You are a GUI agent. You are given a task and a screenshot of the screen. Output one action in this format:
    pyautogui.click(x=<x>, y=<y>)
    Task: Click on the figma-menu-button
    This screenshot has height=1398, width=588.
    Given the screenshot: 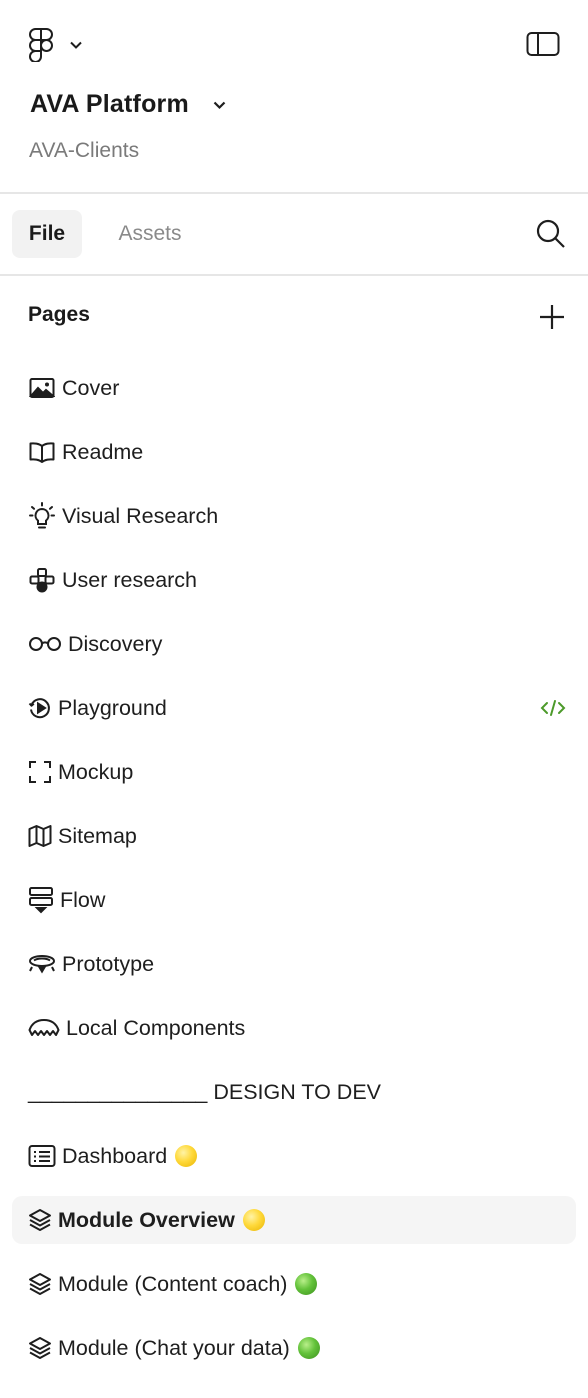 What is the action you would take?
    pyautogui.click(x=60, y=45)
    